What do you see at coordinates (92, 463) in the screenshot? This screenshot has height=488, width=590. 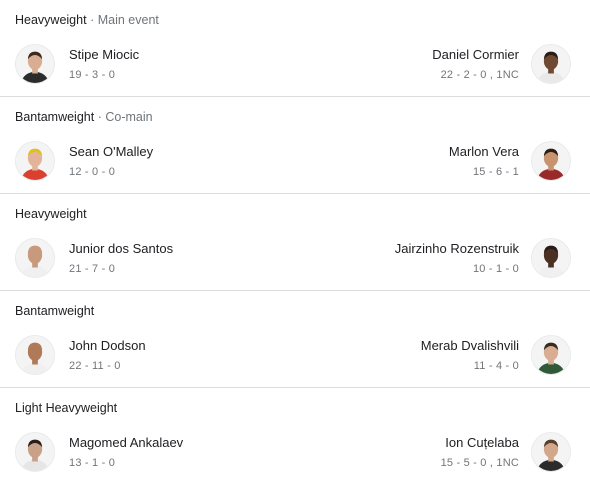 I see `fighter-a-record: 13 - 1 - 0` at bounding box center [92, 463].